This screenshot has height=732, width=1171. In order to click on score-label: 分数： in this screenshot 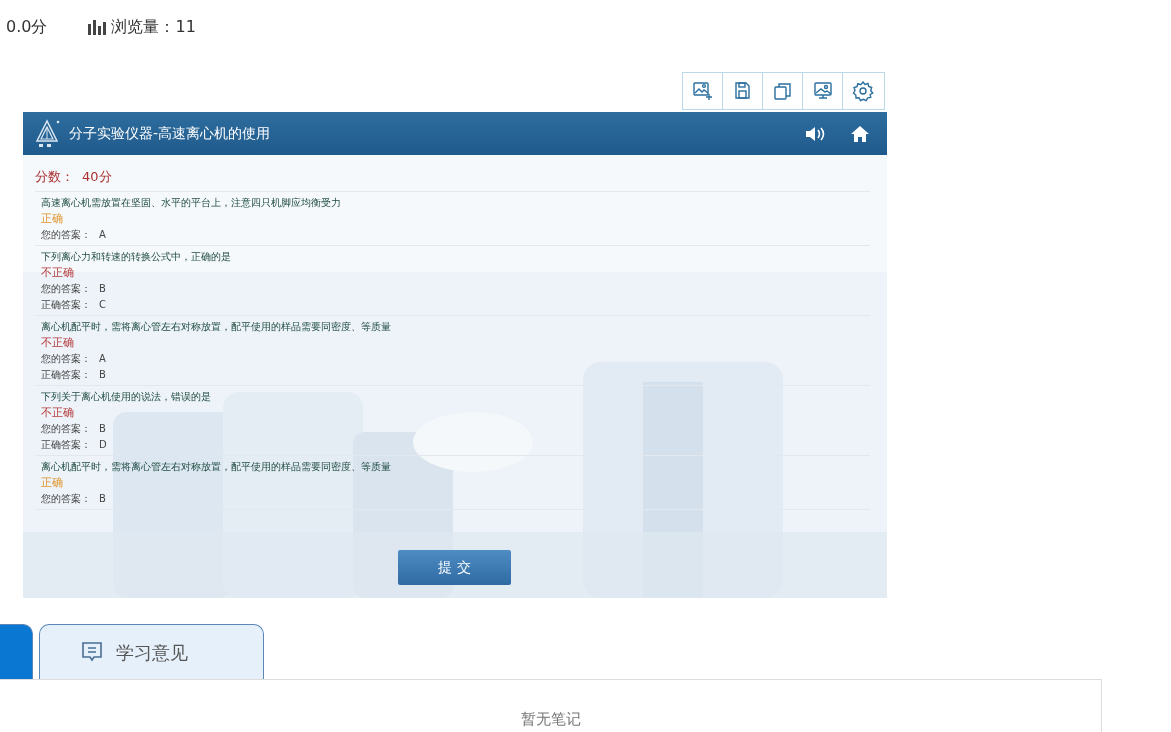, I will do `click(54, 176)`.